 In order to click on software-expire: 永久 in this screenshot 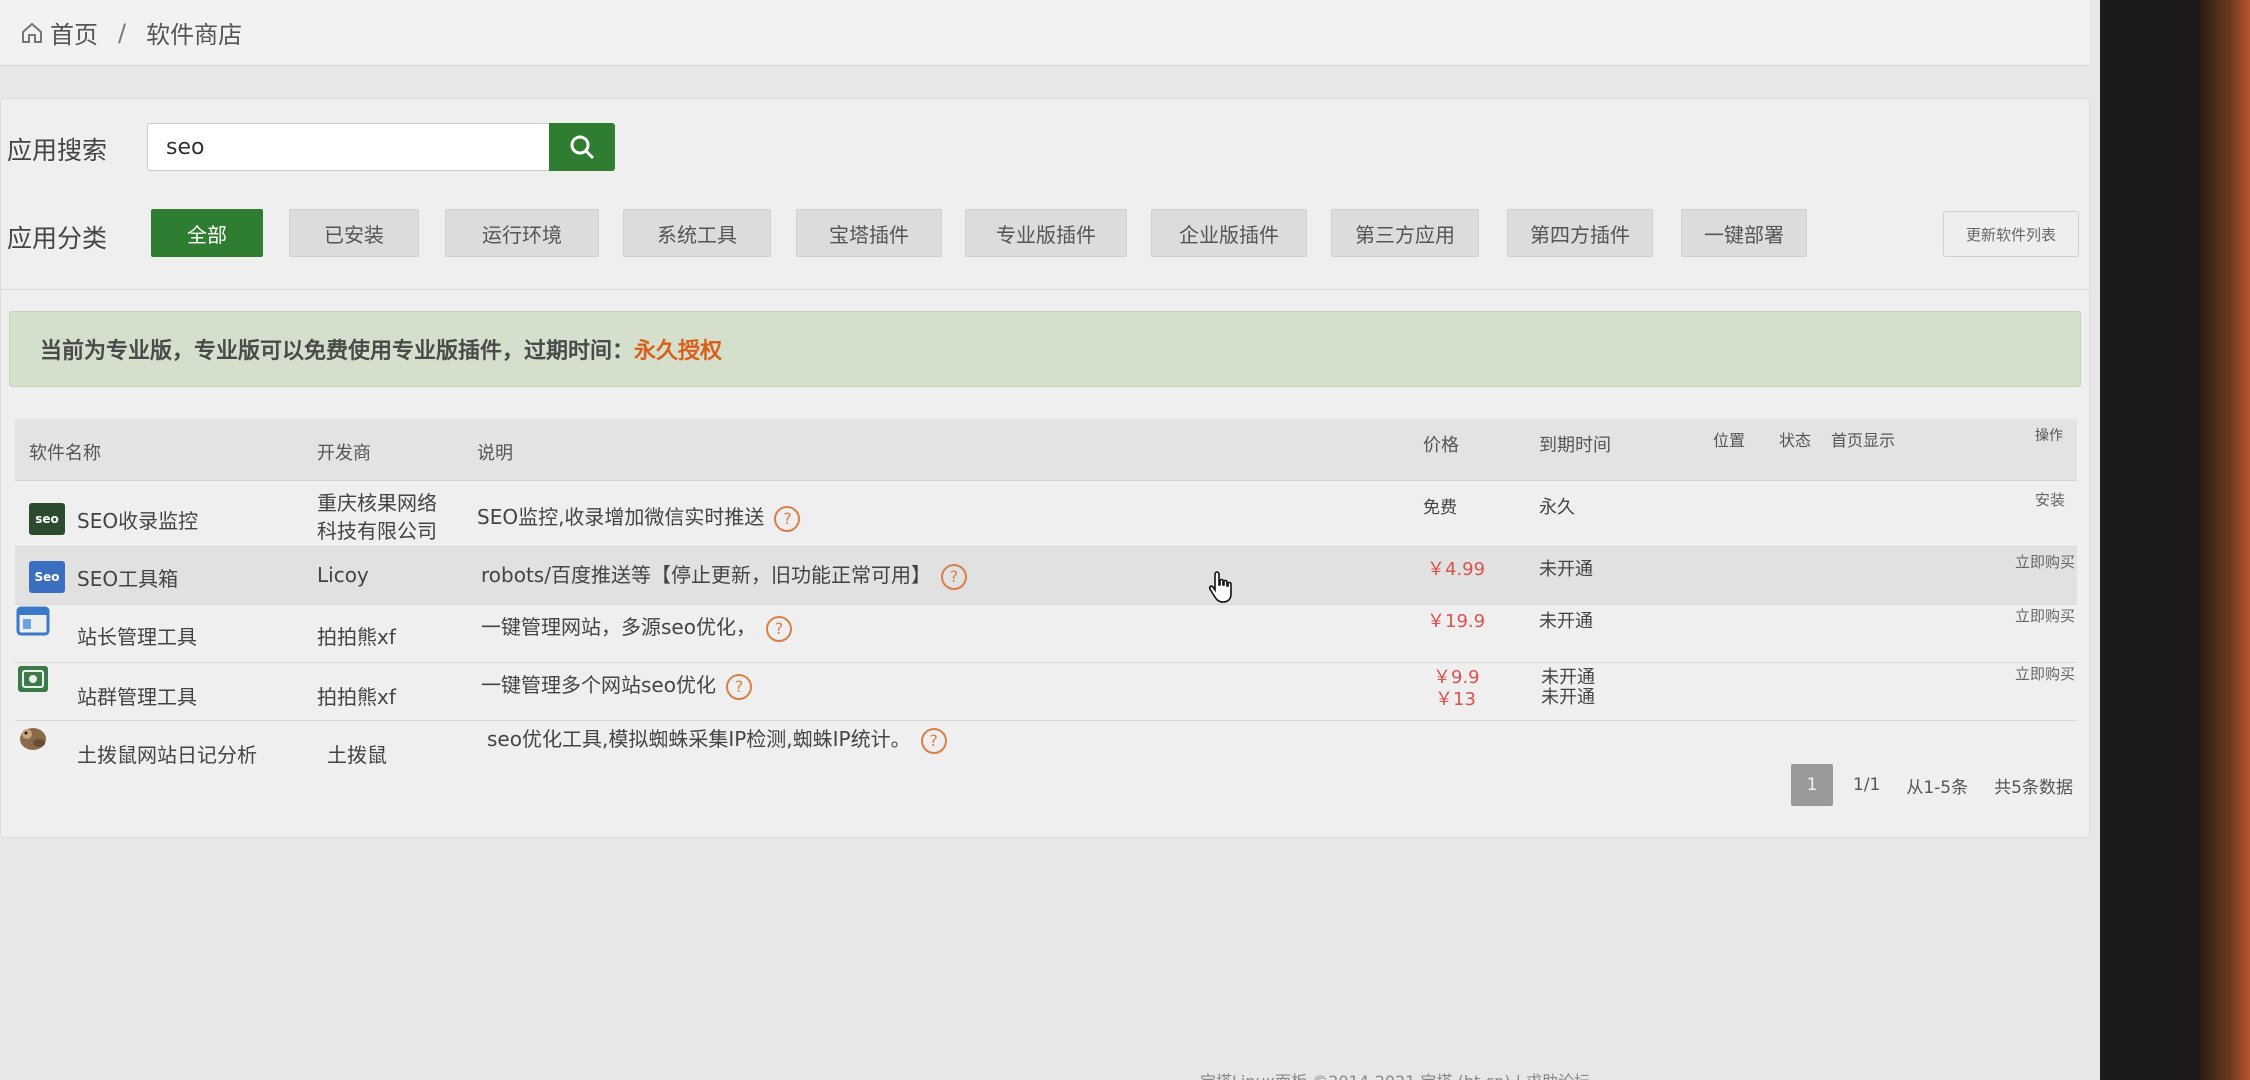, I will do `click(1557, 507)`.